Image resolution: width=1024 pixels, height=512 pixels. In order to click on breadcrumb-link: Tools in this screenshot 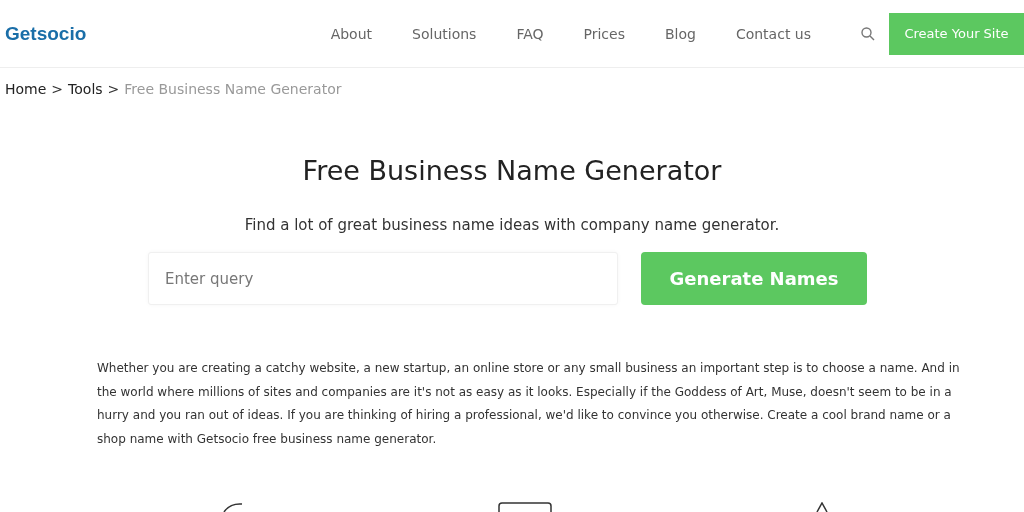, I will do `click(85, 89)`.